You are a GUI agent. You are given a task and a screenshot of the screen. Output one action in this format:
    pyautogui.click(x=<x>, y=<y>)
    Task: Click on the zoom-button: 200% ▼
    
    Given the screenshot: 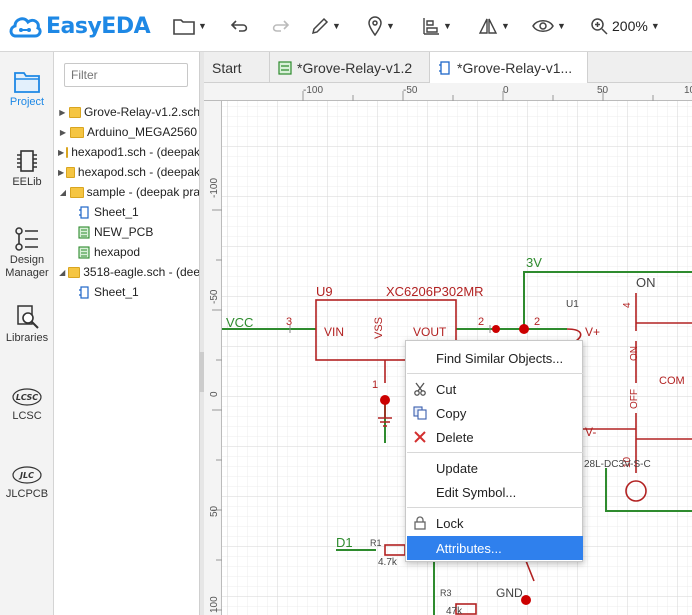 What is the action you would take?
    pyautogui.click(x=625, y=26)
    